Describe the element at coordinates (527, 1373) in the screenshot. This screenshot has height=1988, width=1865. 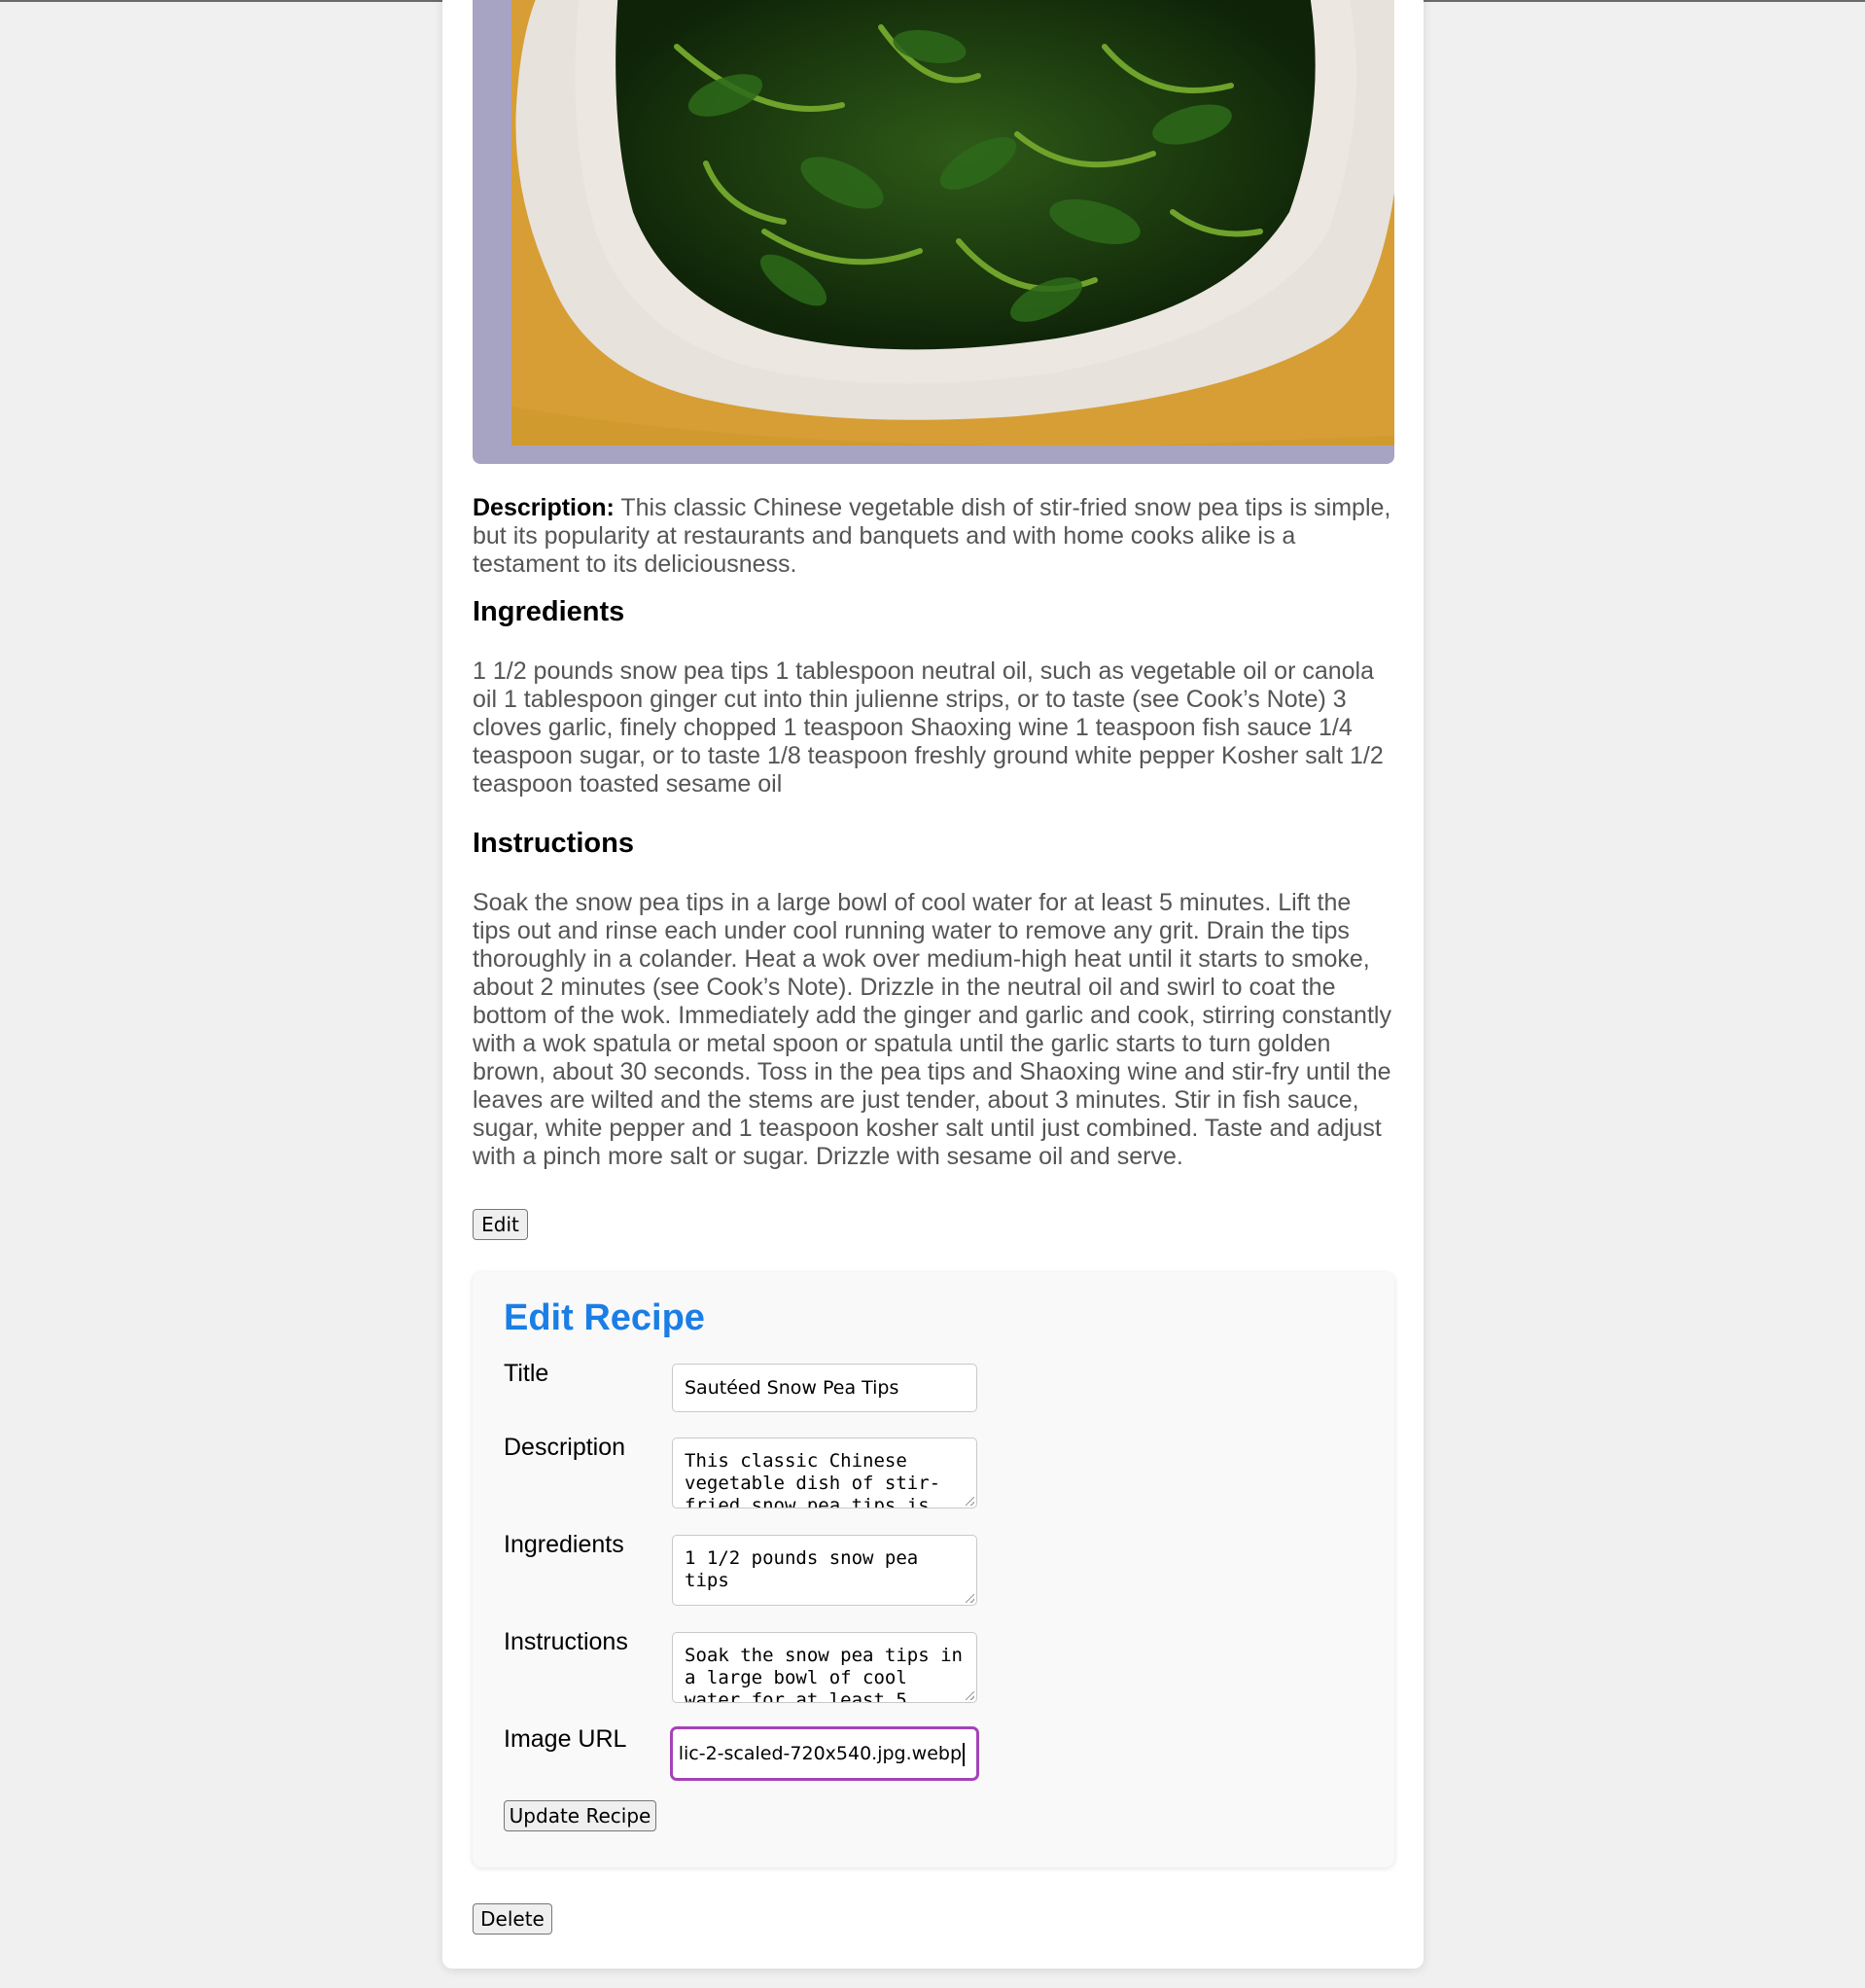
I see `title-label: Title` at that location.